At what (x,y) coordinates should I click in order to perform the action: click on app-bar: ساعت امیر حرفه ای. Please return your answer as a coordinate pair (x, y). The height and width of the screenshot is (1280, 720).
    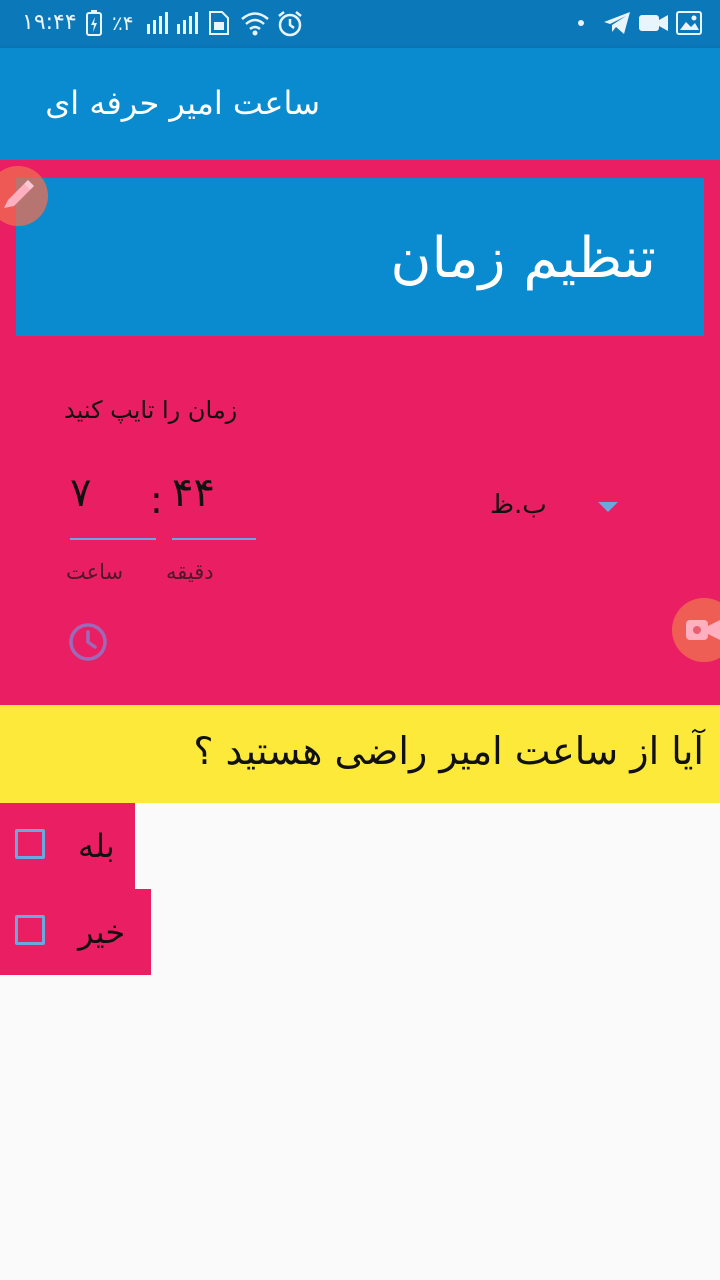
    Looking at the image, I should click on (360, 104).